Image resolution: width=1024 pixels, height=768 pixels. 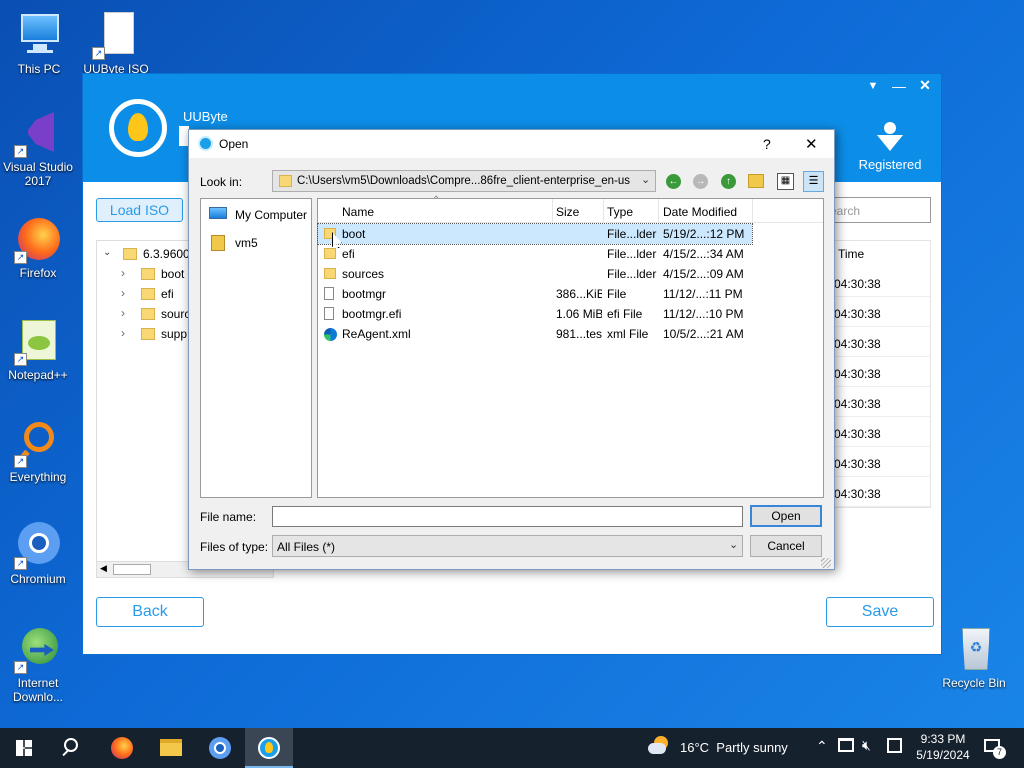 What do you see at coordinates (703, 294) in the screenshot?
I see `file-date-cell: 11/12/...:11 PM` at bounding box center [703, 294].